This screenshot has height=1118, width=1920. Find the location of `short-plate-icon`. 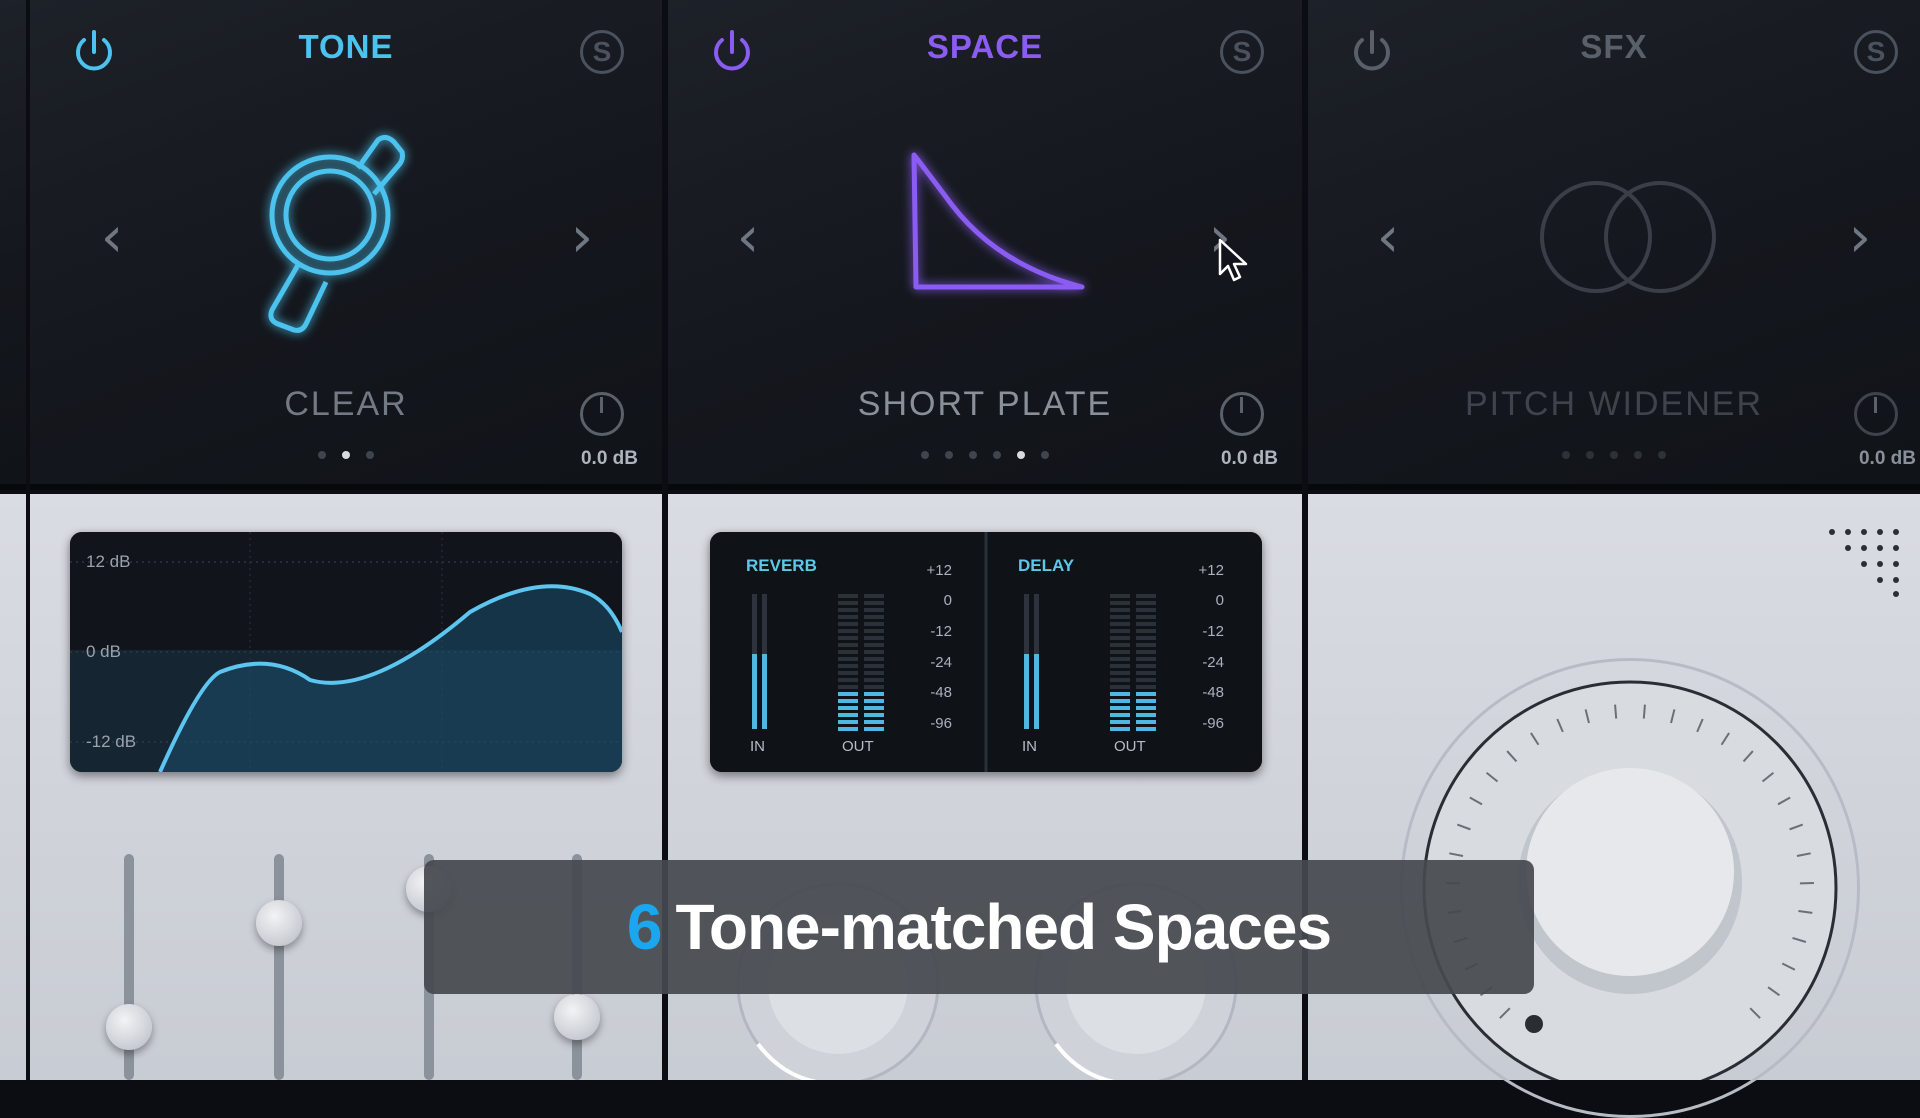

short-plate-icon is located at coordinates (998, 225).